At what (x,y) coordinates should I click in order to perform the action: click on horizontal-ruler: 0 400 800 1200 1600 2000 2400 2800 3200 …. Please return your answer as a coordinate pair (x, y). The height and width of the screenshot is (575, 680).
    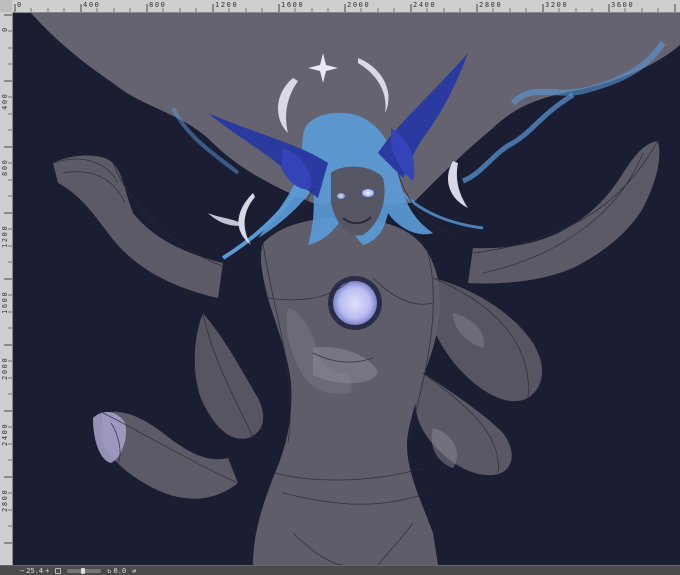
    Looking at the image, I should click on (346, 6).